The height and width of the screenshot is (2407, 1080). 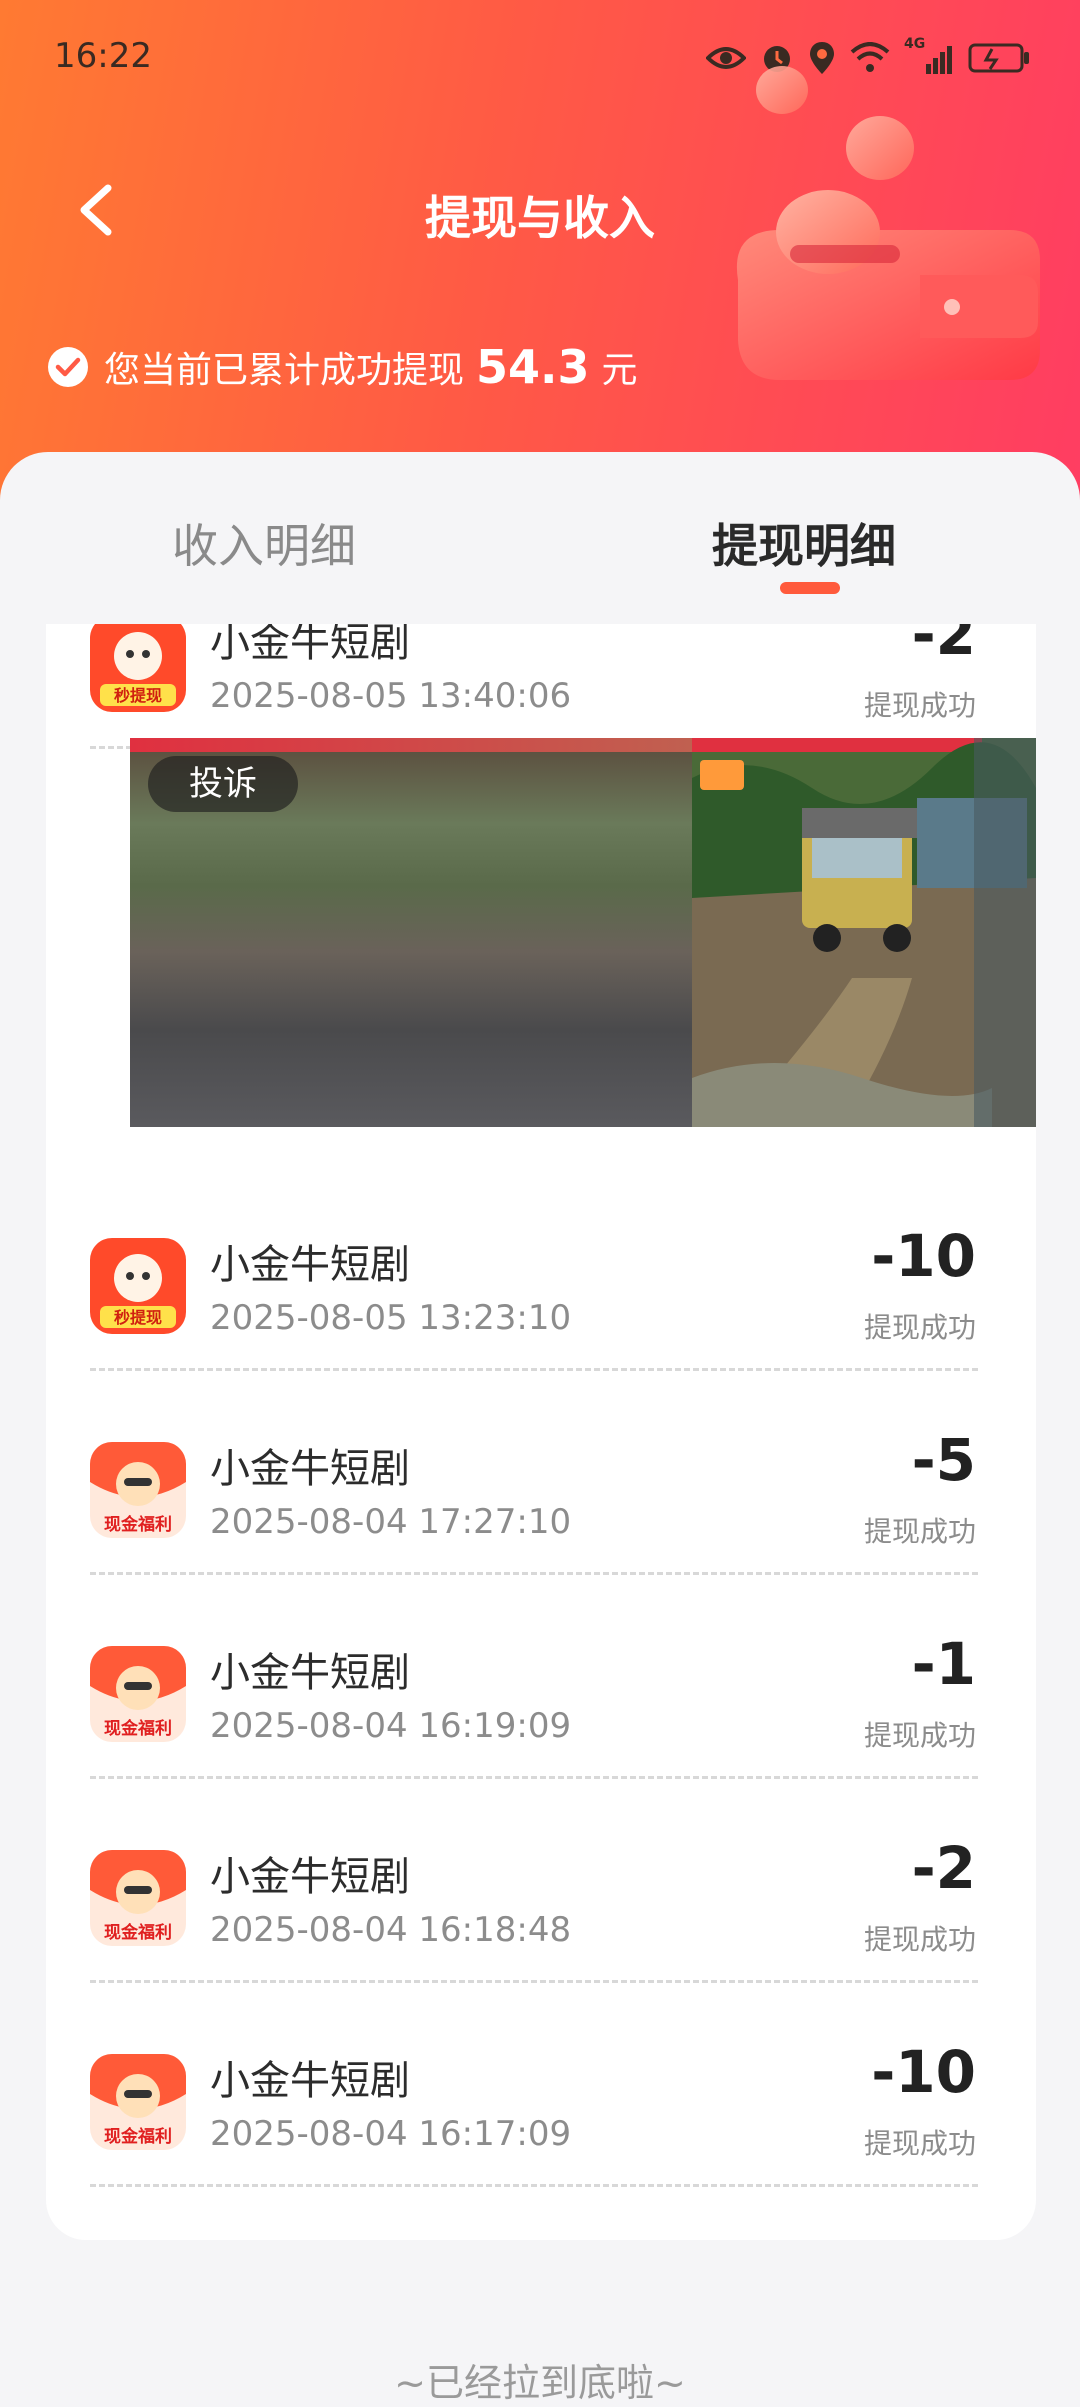 I want to click on tab-bar: 收入明细 提现明细, so click(x=540, y=538).